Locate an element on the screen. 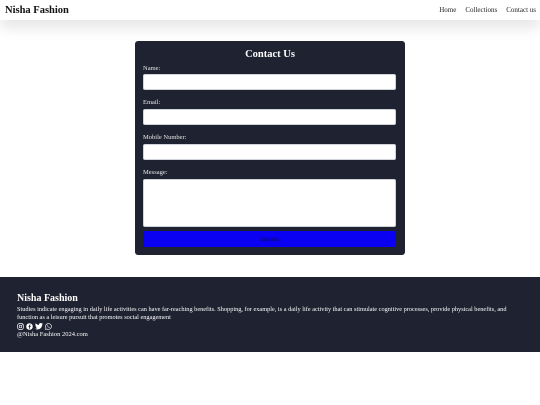  email-label: Email: is located at coordinates (152, 102).